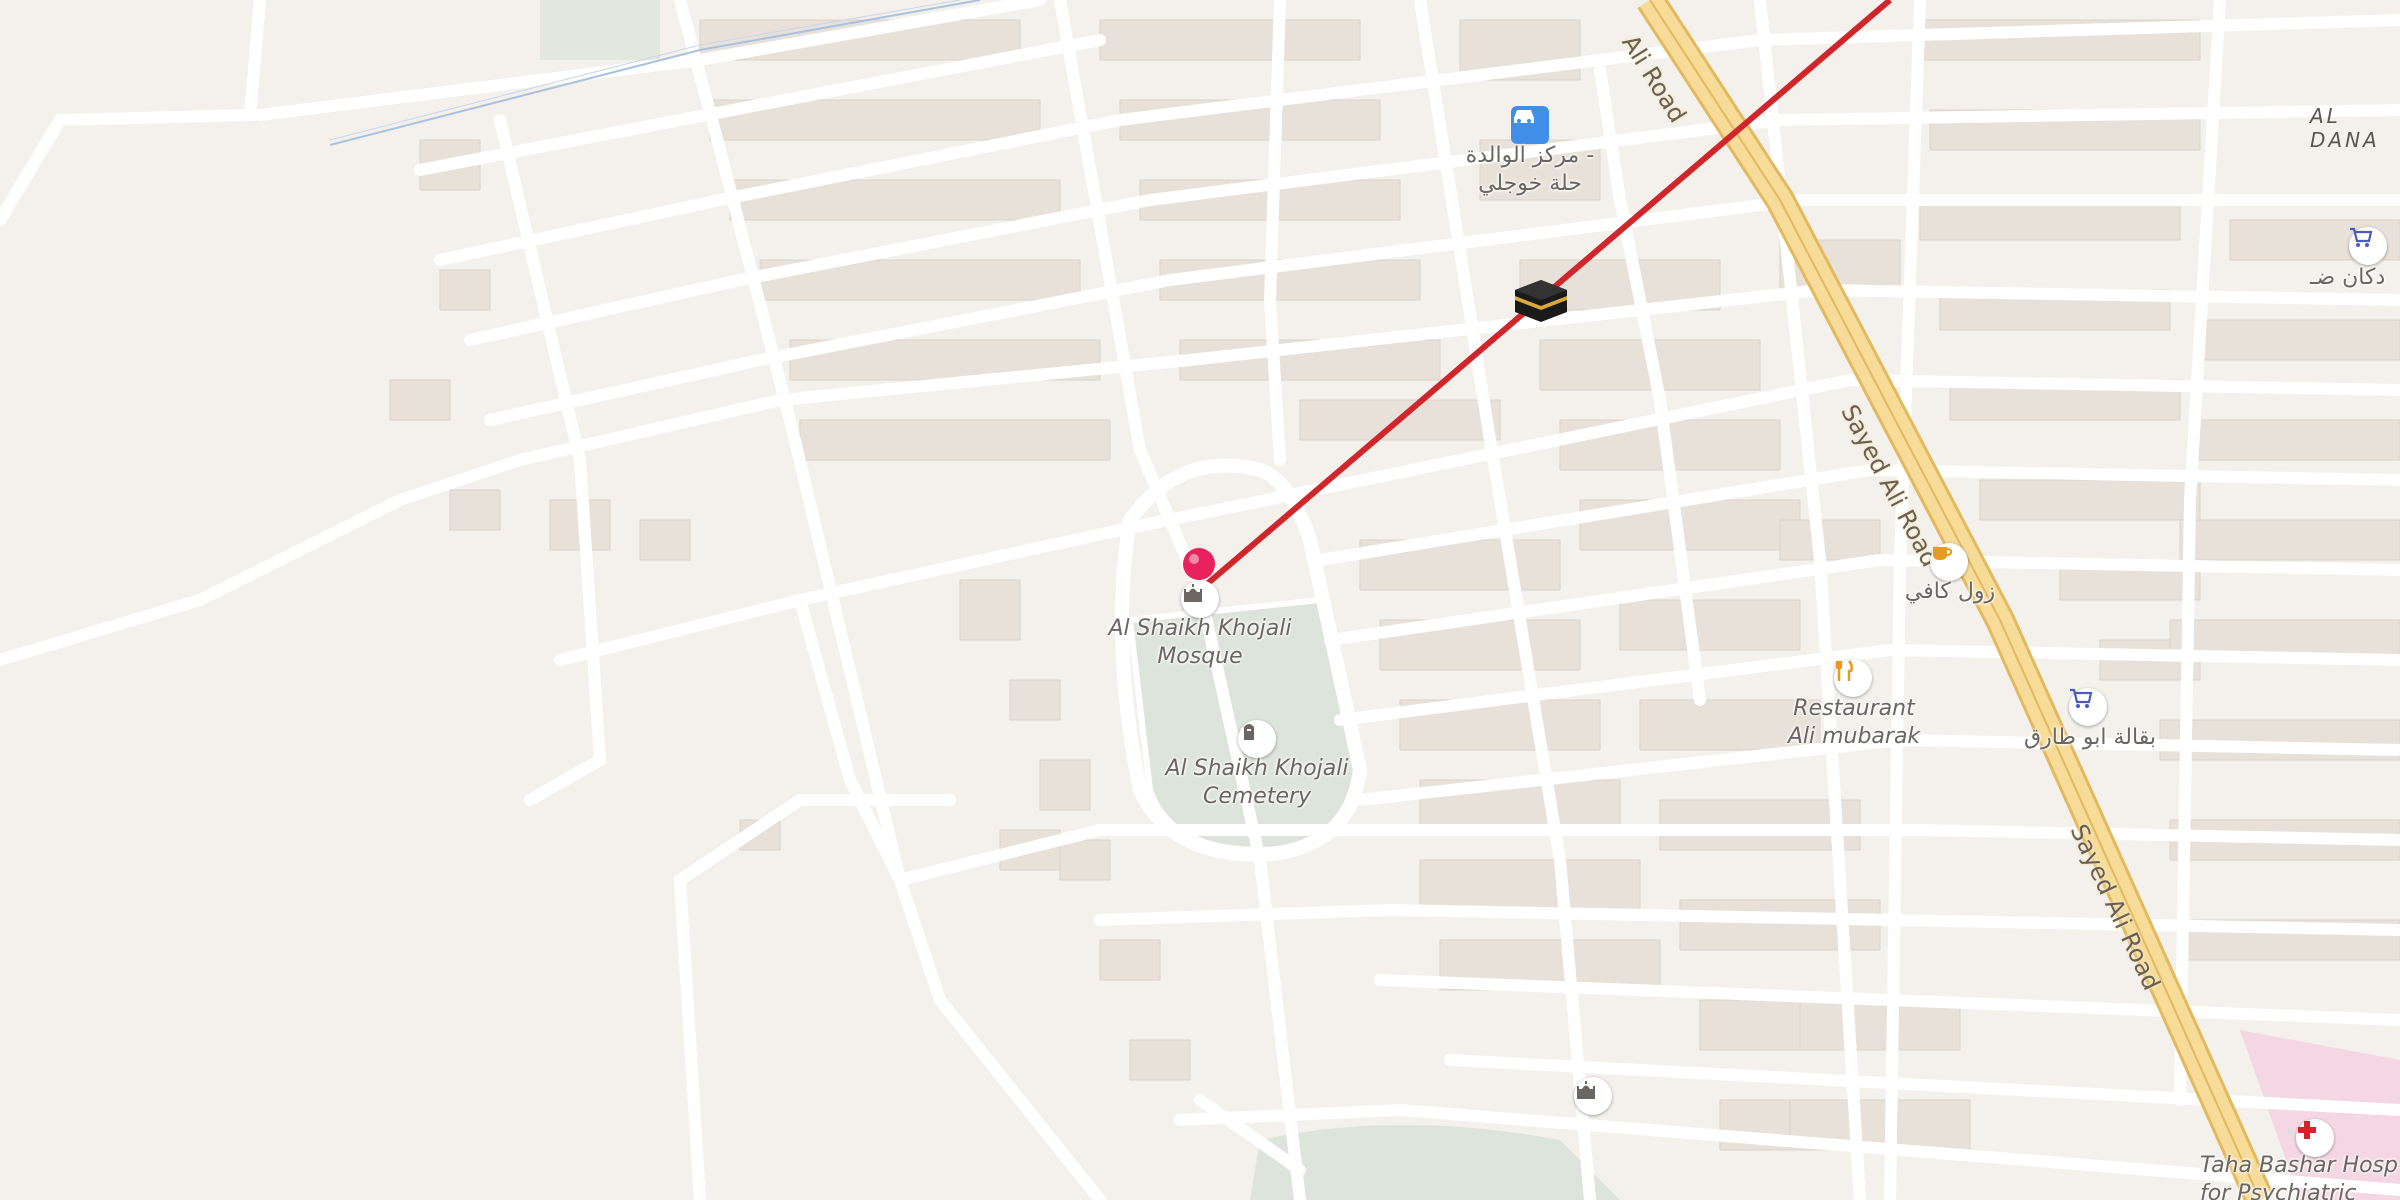 This screenshot has width=2400, height=1200. Describe the element at coordinates (2090, 737) in the screenshot. I see `poi-label-grocery-tariq: بقالة ابو طارق` at that location.